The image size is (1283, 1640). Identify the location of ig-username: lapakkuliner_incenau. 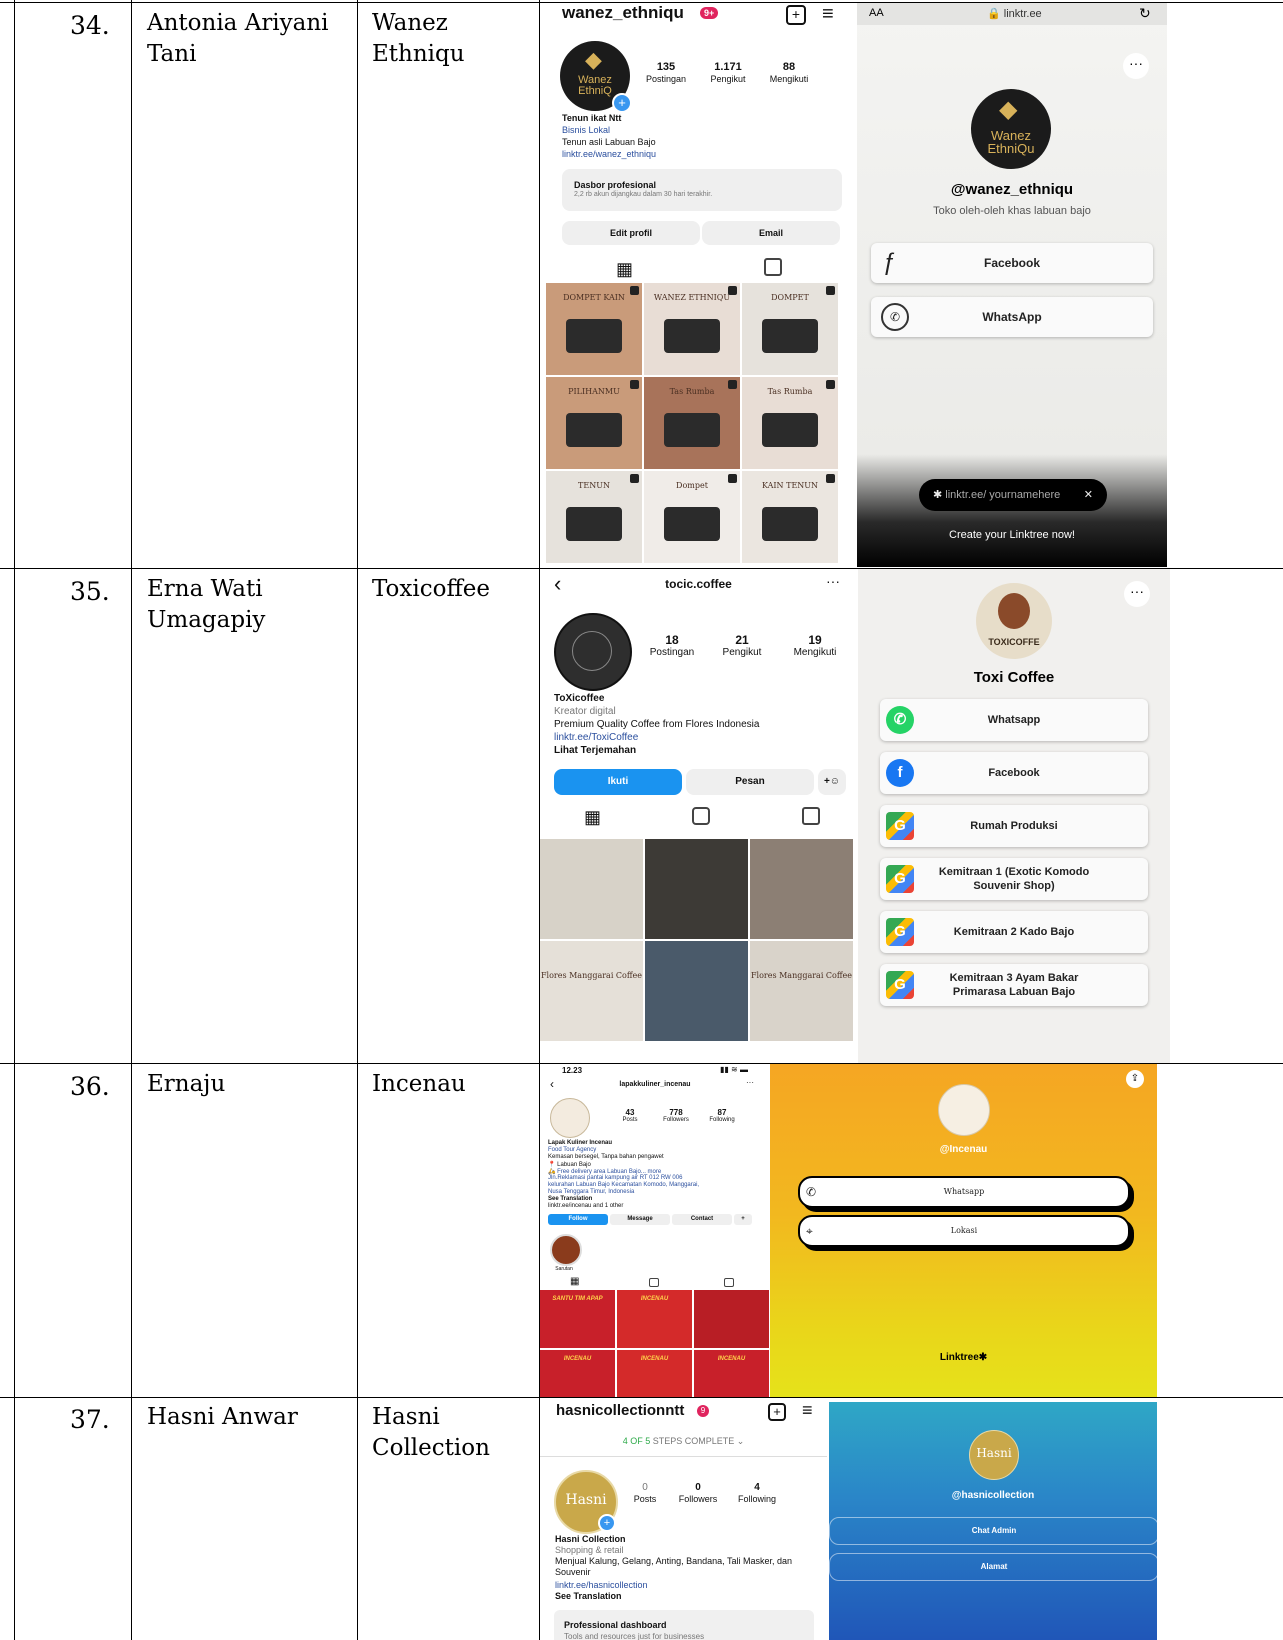
(655, 1084).